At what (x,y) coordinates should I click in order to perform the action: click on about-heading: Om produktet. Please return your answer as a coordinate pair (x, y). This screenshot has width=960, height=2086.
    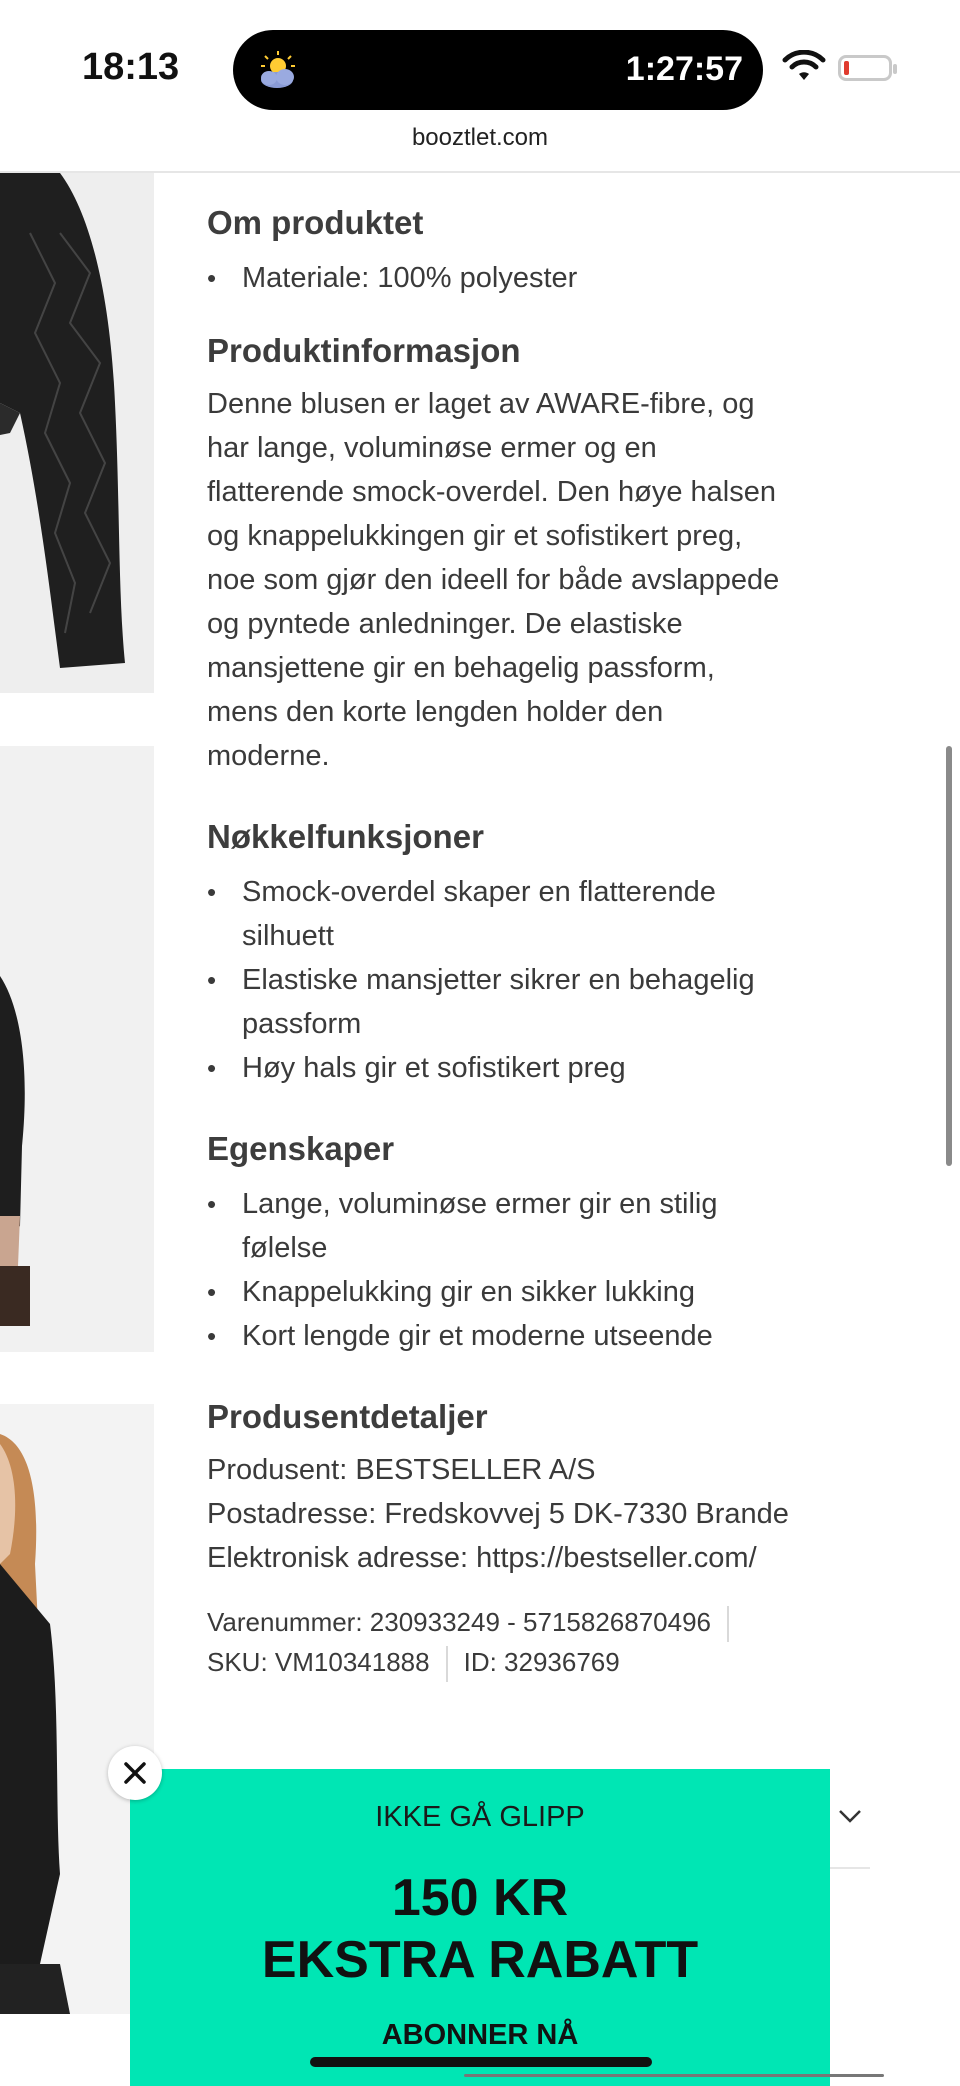
    Looking at the image, I should click on (315, 222).